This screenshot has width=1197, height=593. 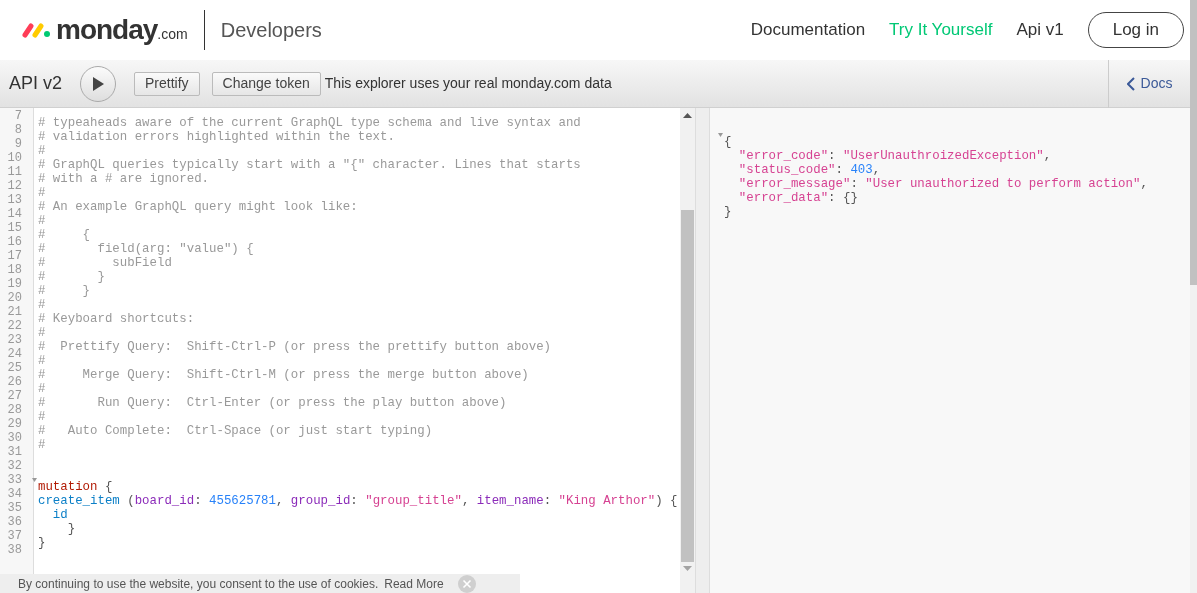 What do you see at coordinates (309, 165) in the screenshot?
I see `code-line: # GraphQL queries typically start with a "{" character. Lines that starts` at bounding box center [309, 165].